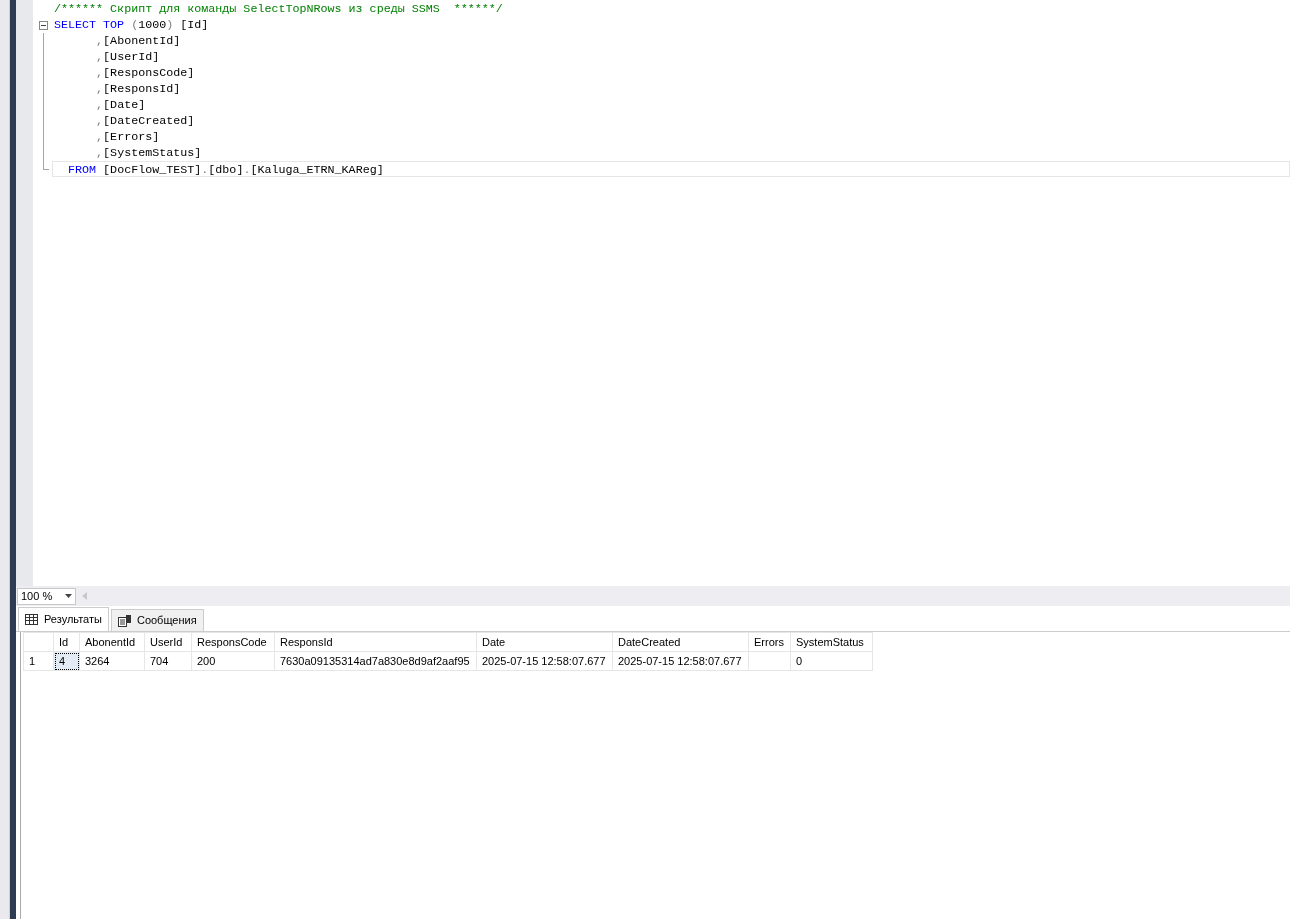  Describe the element at coordinates (831, 642) in the screenshot. I see `column-header: SystemStatus` at that location.